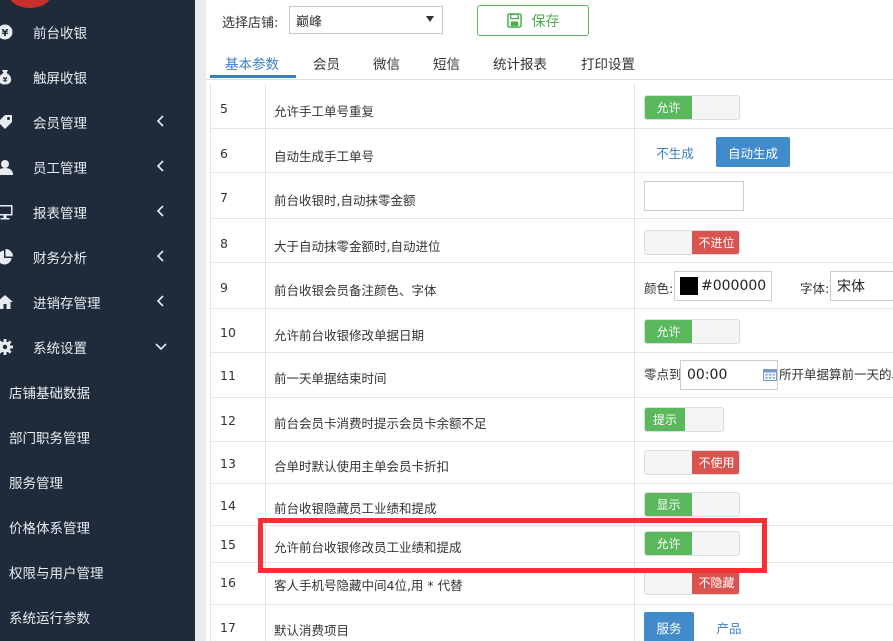 The width and height of the screenshot is (893, 641). Describe the element at coordinates (357, 246) in the screenshot. I see `row-label: 大于自动抹零金额时,自动进位` at that location.